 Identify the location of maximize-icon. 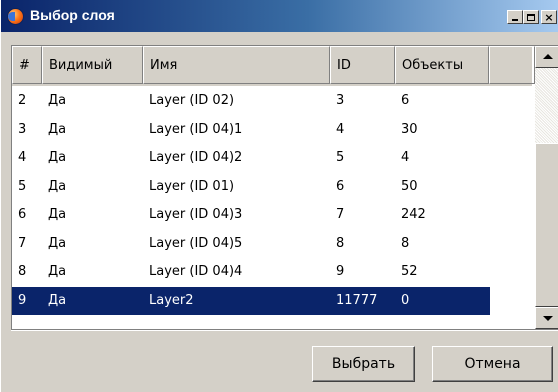
(531, 17).